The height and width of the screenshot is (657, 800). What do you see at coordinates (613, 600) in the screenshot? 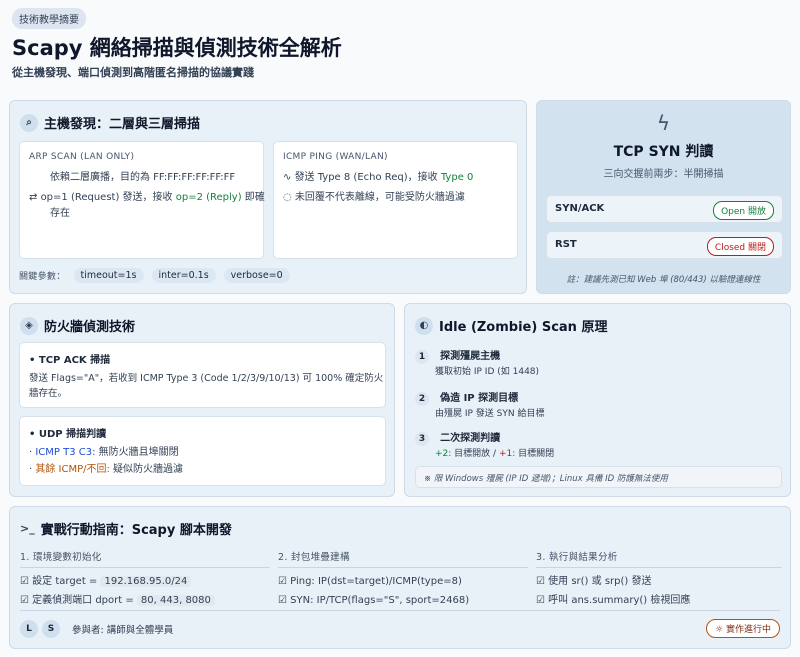
I see `col3-line2: ☑ 呼叫 ans.summary() 檢視回應` at bounding box center [613, 600].